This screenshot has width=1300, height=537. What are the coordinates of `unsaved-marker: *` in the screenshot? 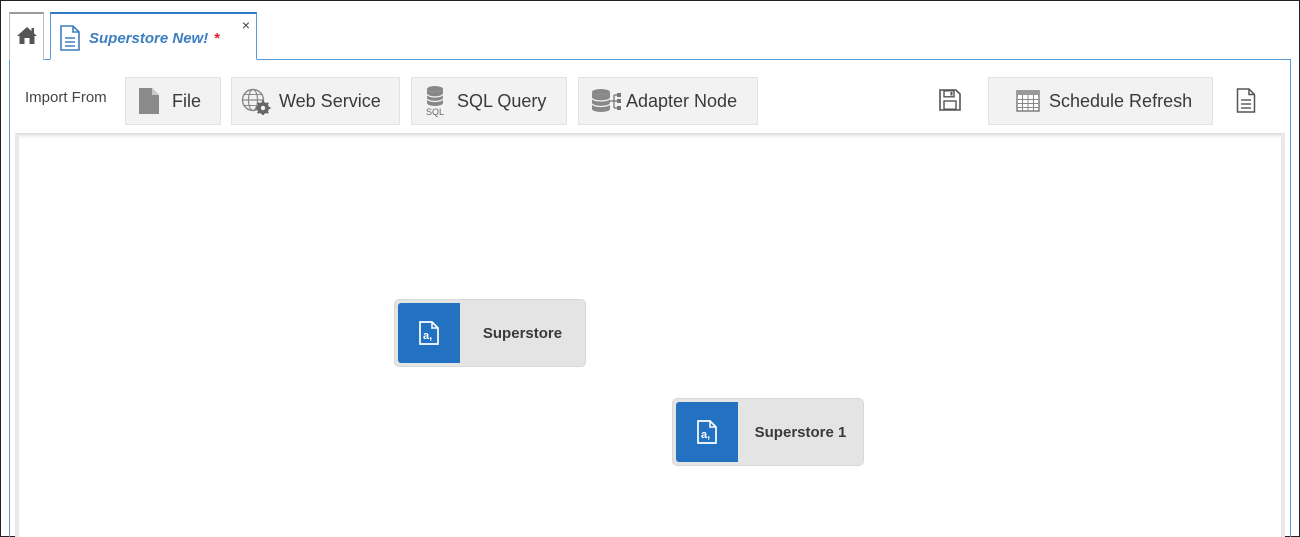 It's located at (217, 38).